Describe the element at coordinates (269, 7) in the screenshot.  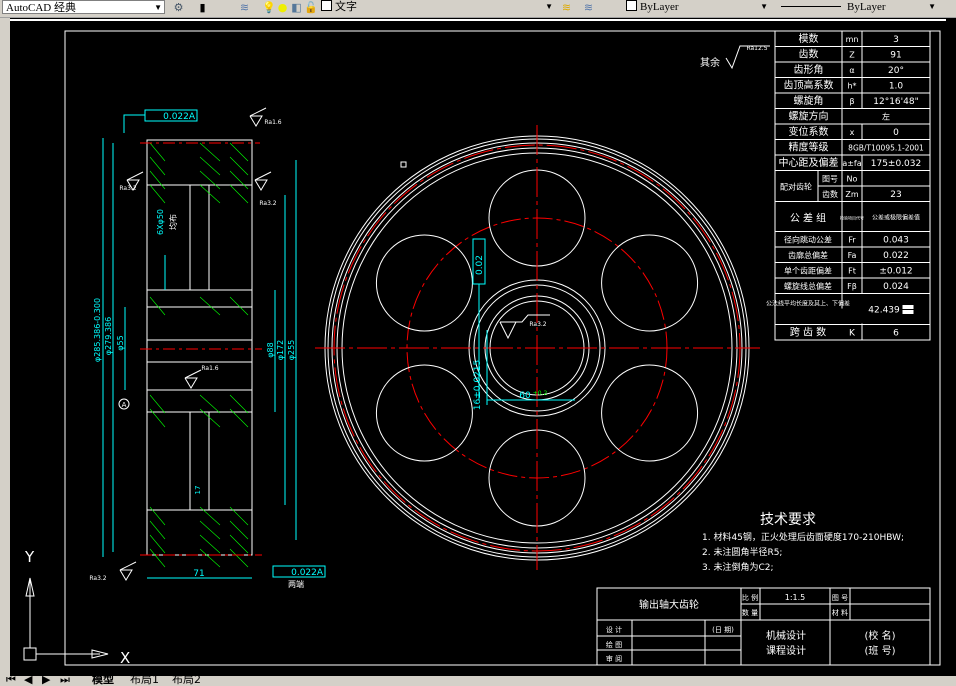
I see `layer-on-icon: 💡` at that location.